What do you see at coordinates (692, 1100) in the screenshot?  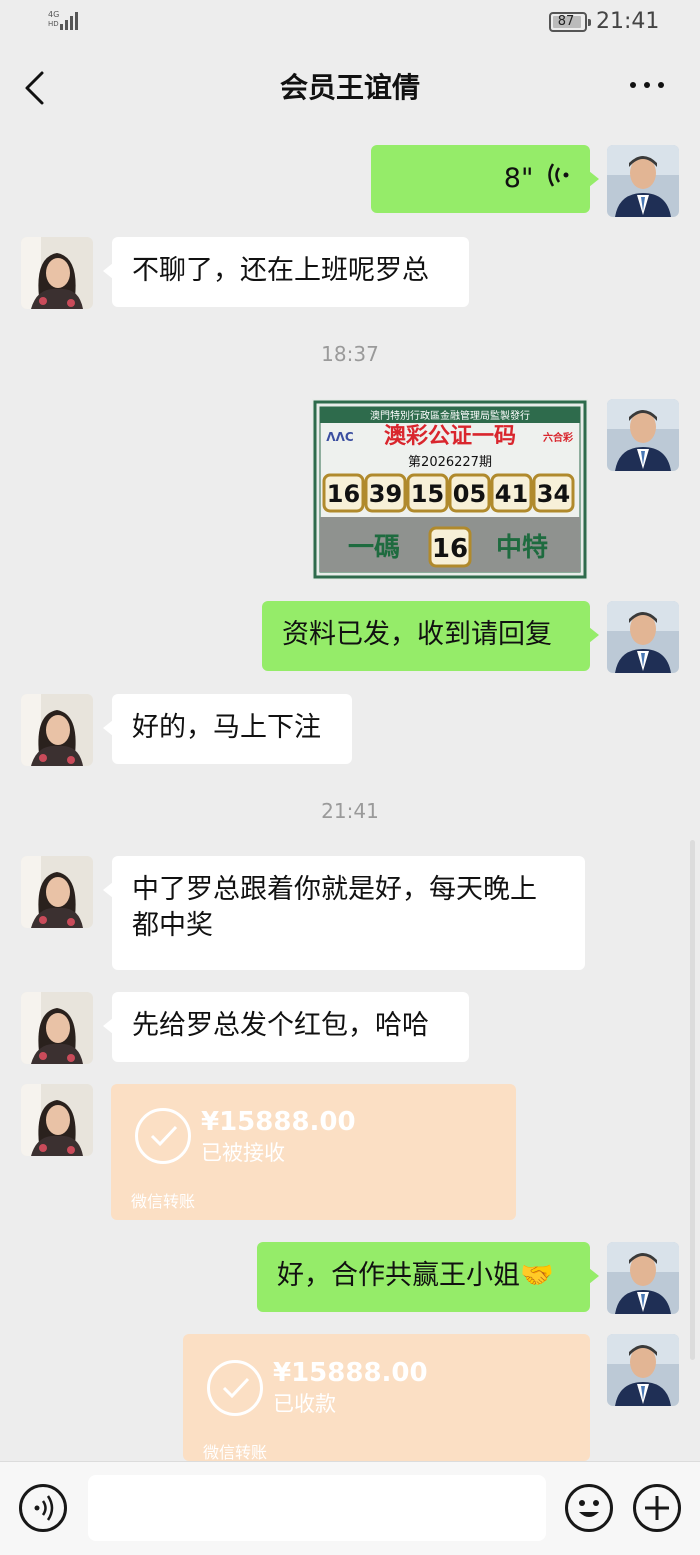 I see `scrollbar` at bounding box center [692, 1100].